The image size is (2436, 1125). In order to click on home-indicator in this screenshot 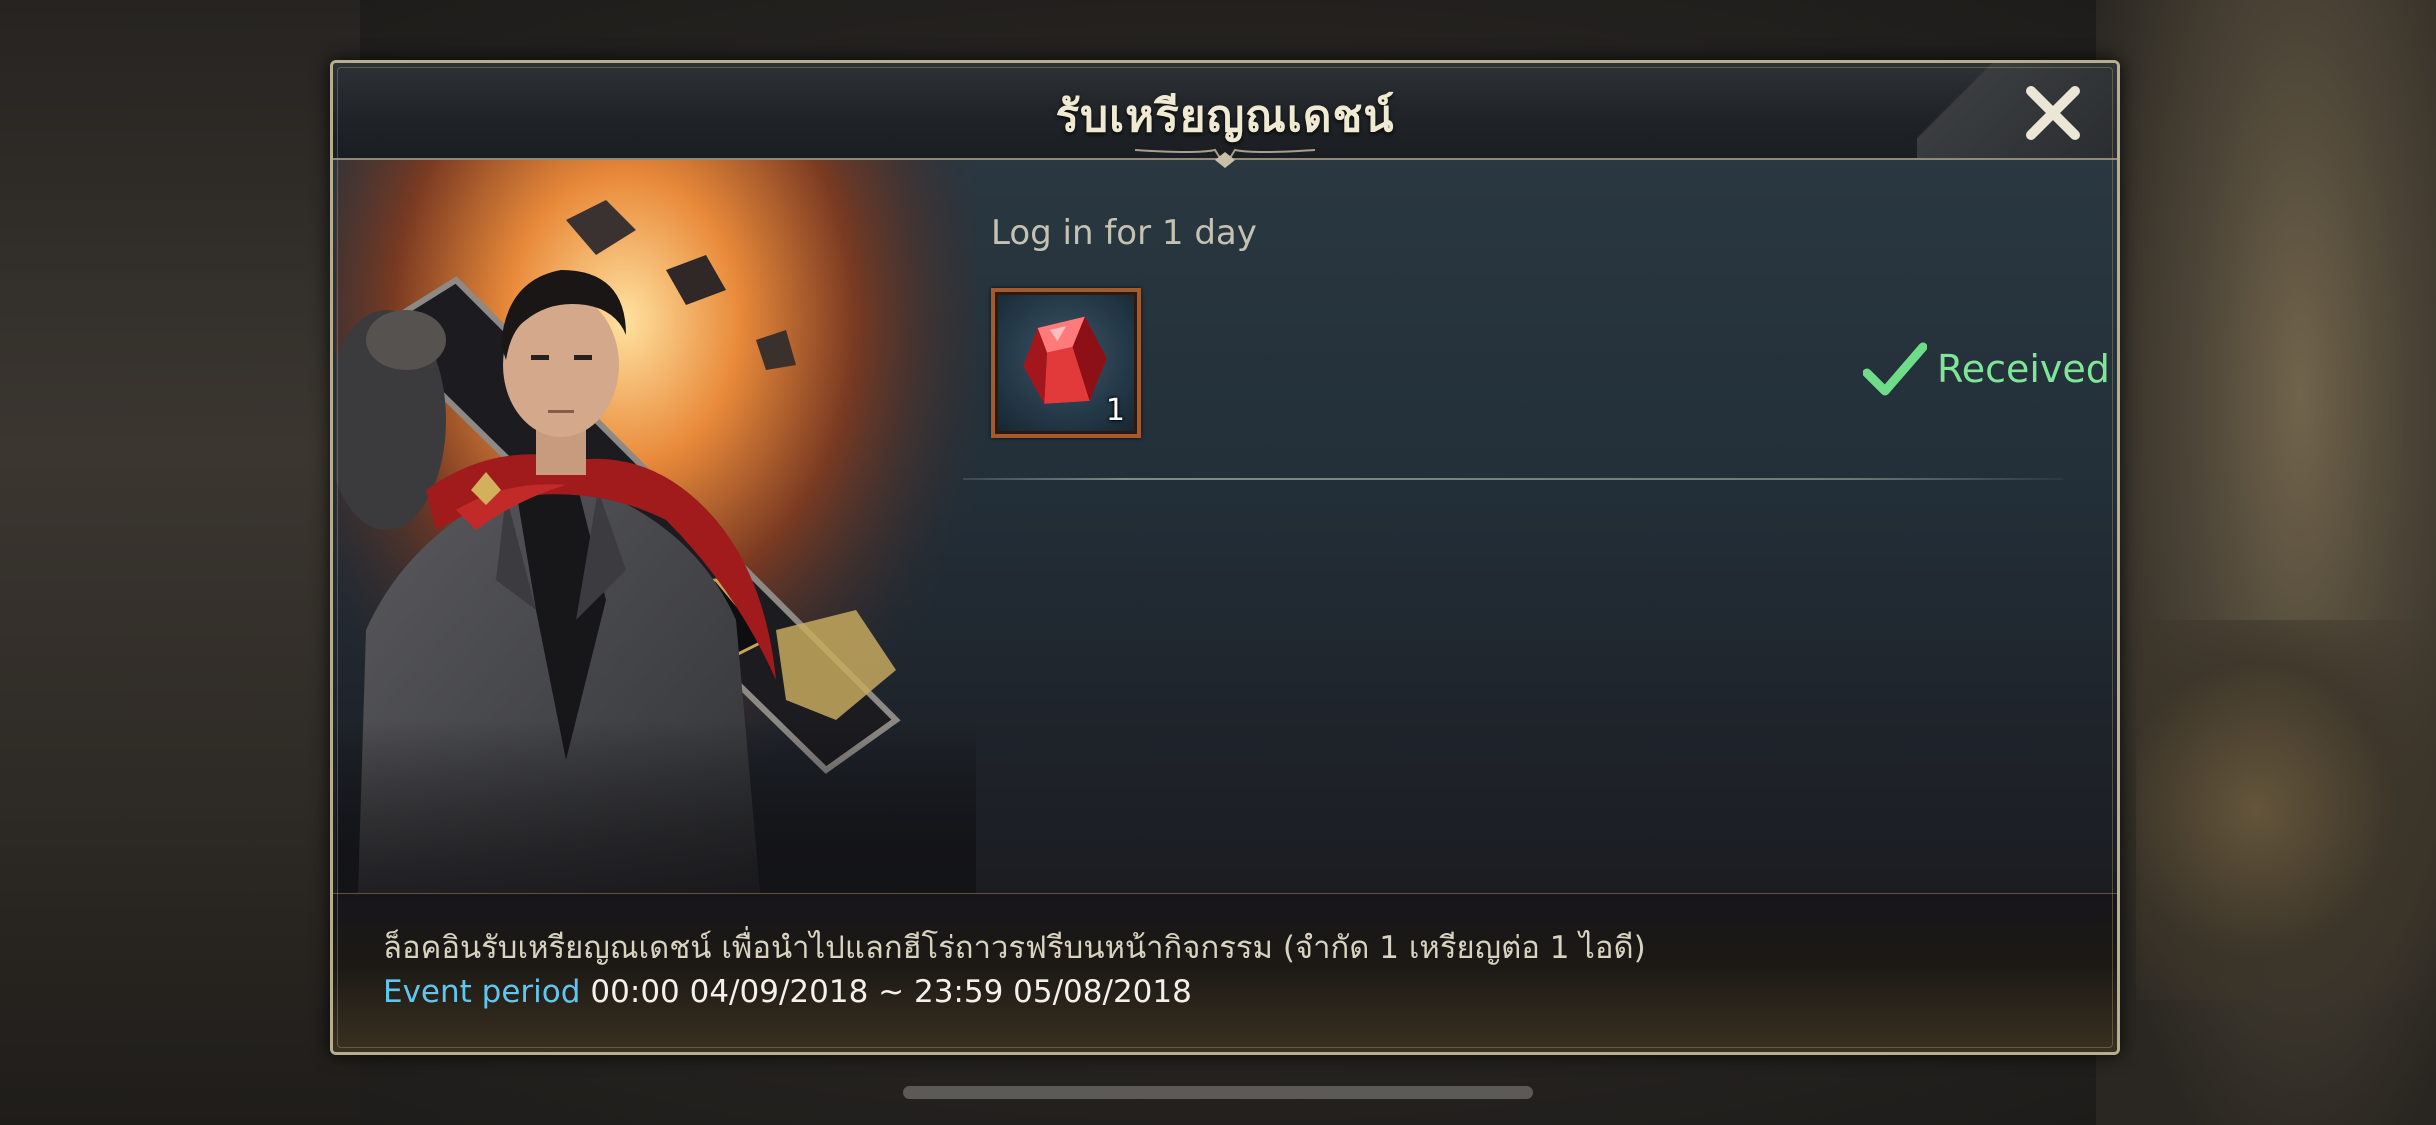, I will do `click(1218, 1092)`.